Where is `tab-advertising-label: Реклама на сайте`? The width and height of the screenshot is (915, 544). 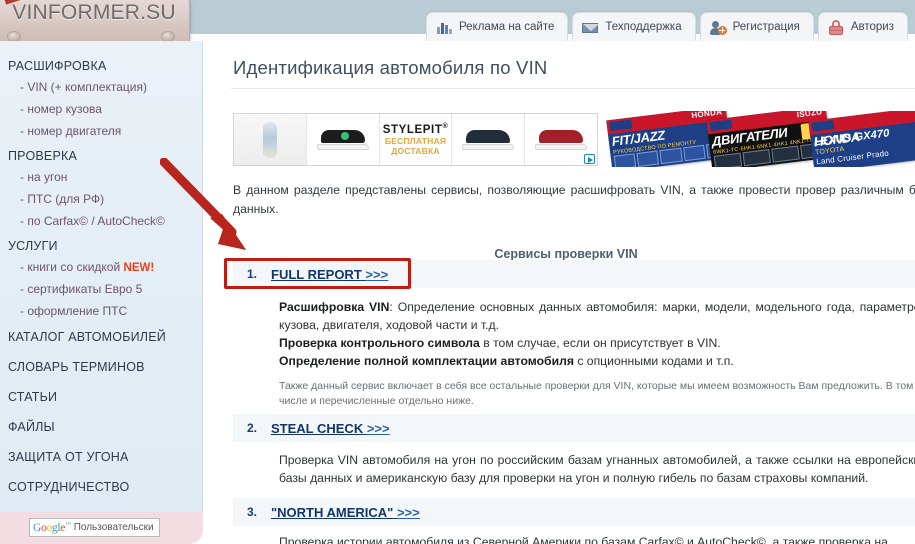 tab-advertising-label: Реклама на сайте is located at coordinates (507, 27).